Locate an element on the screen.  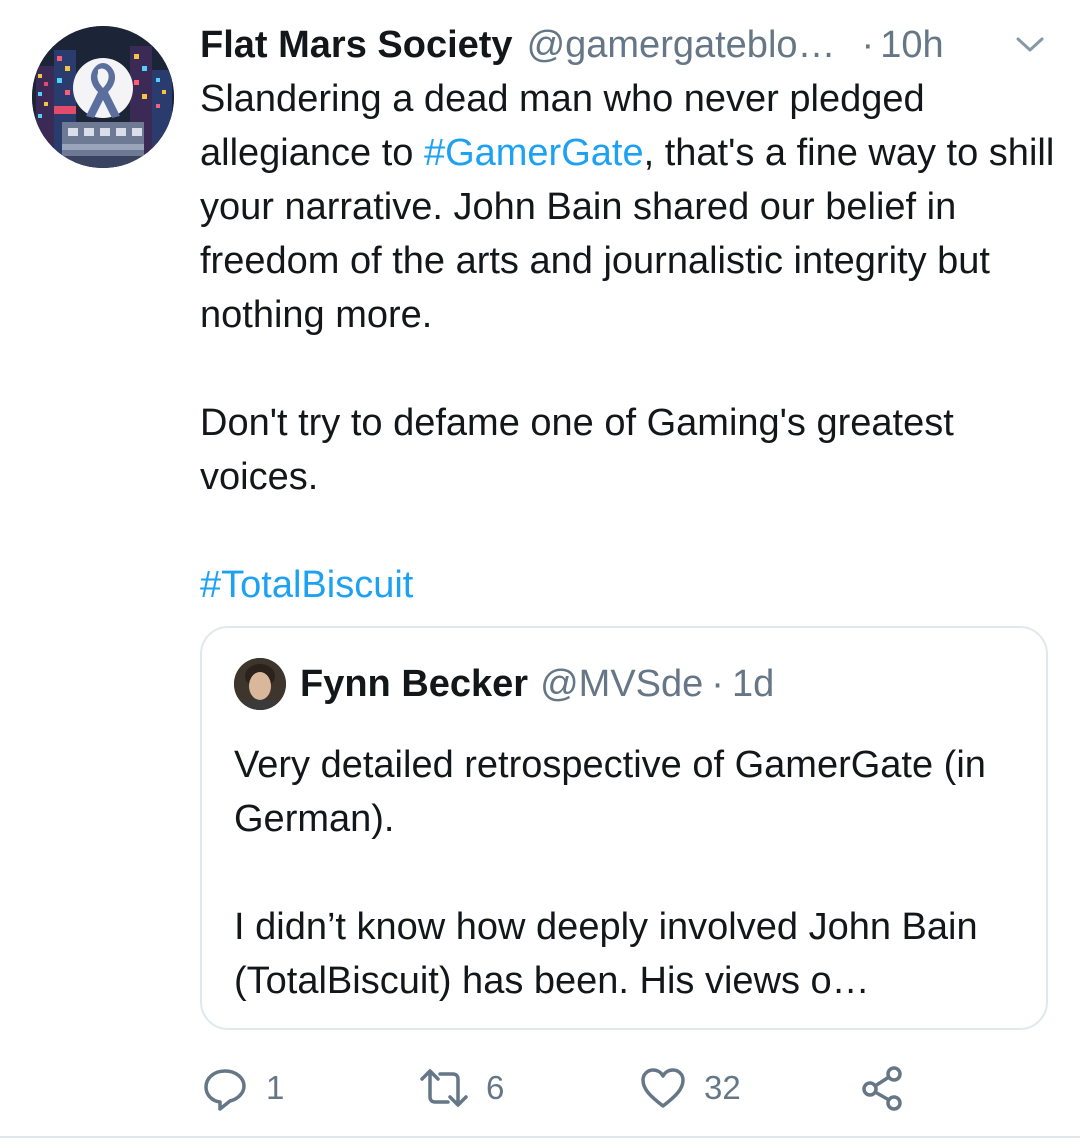
heart-icon is located at coordinates (663, 1088).